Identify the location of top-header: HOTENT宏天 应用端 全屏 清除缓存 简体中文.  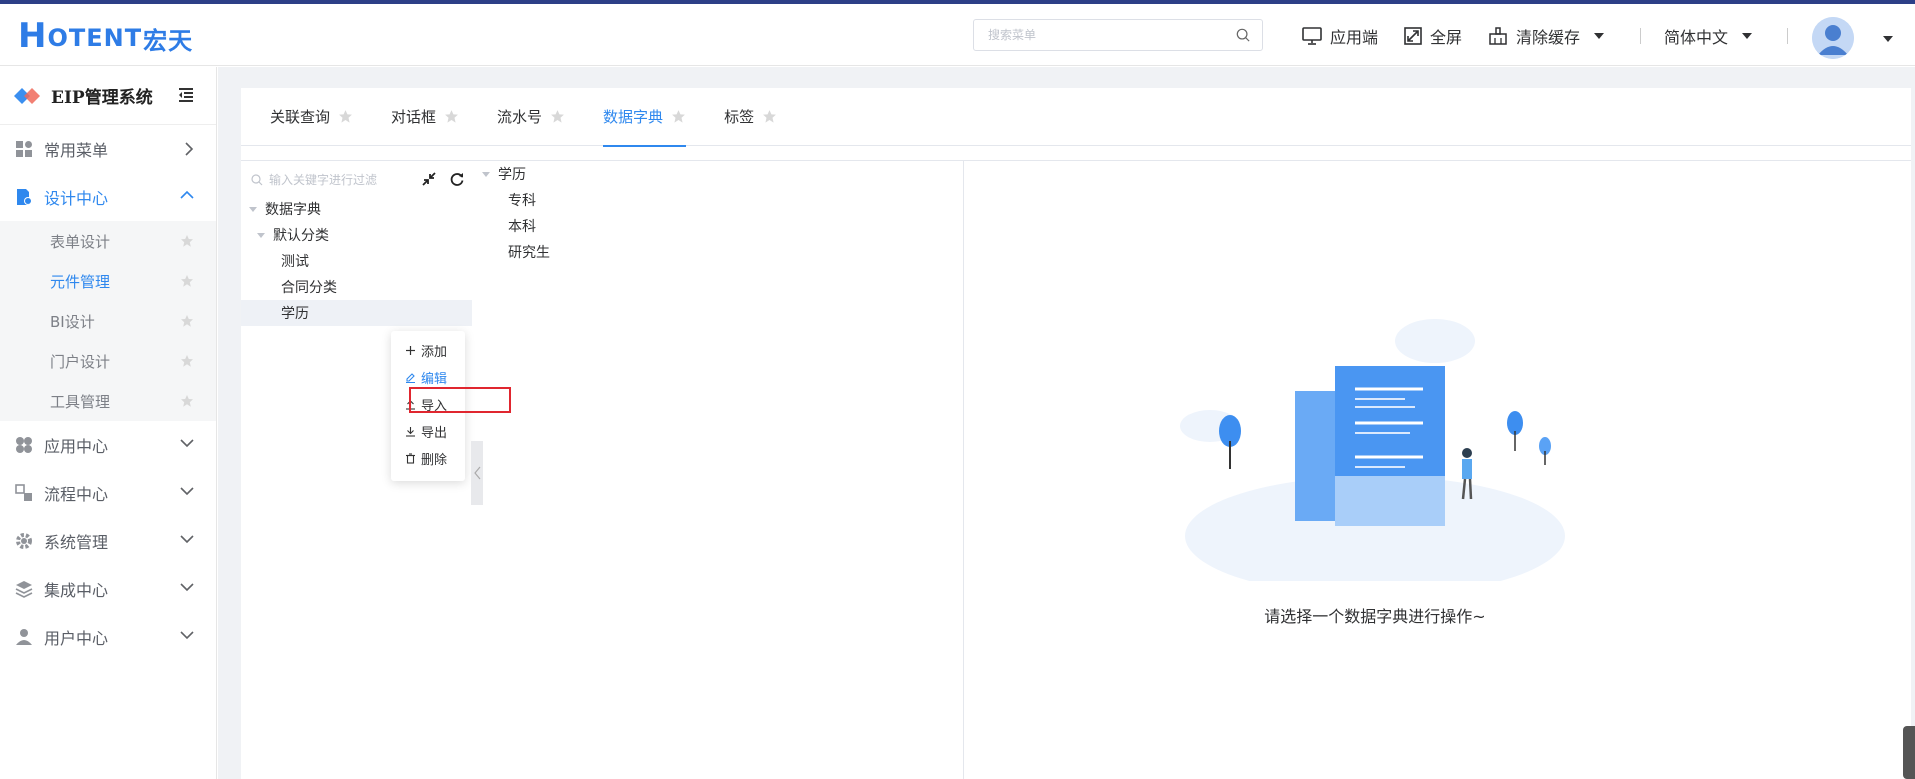
(957, 35).